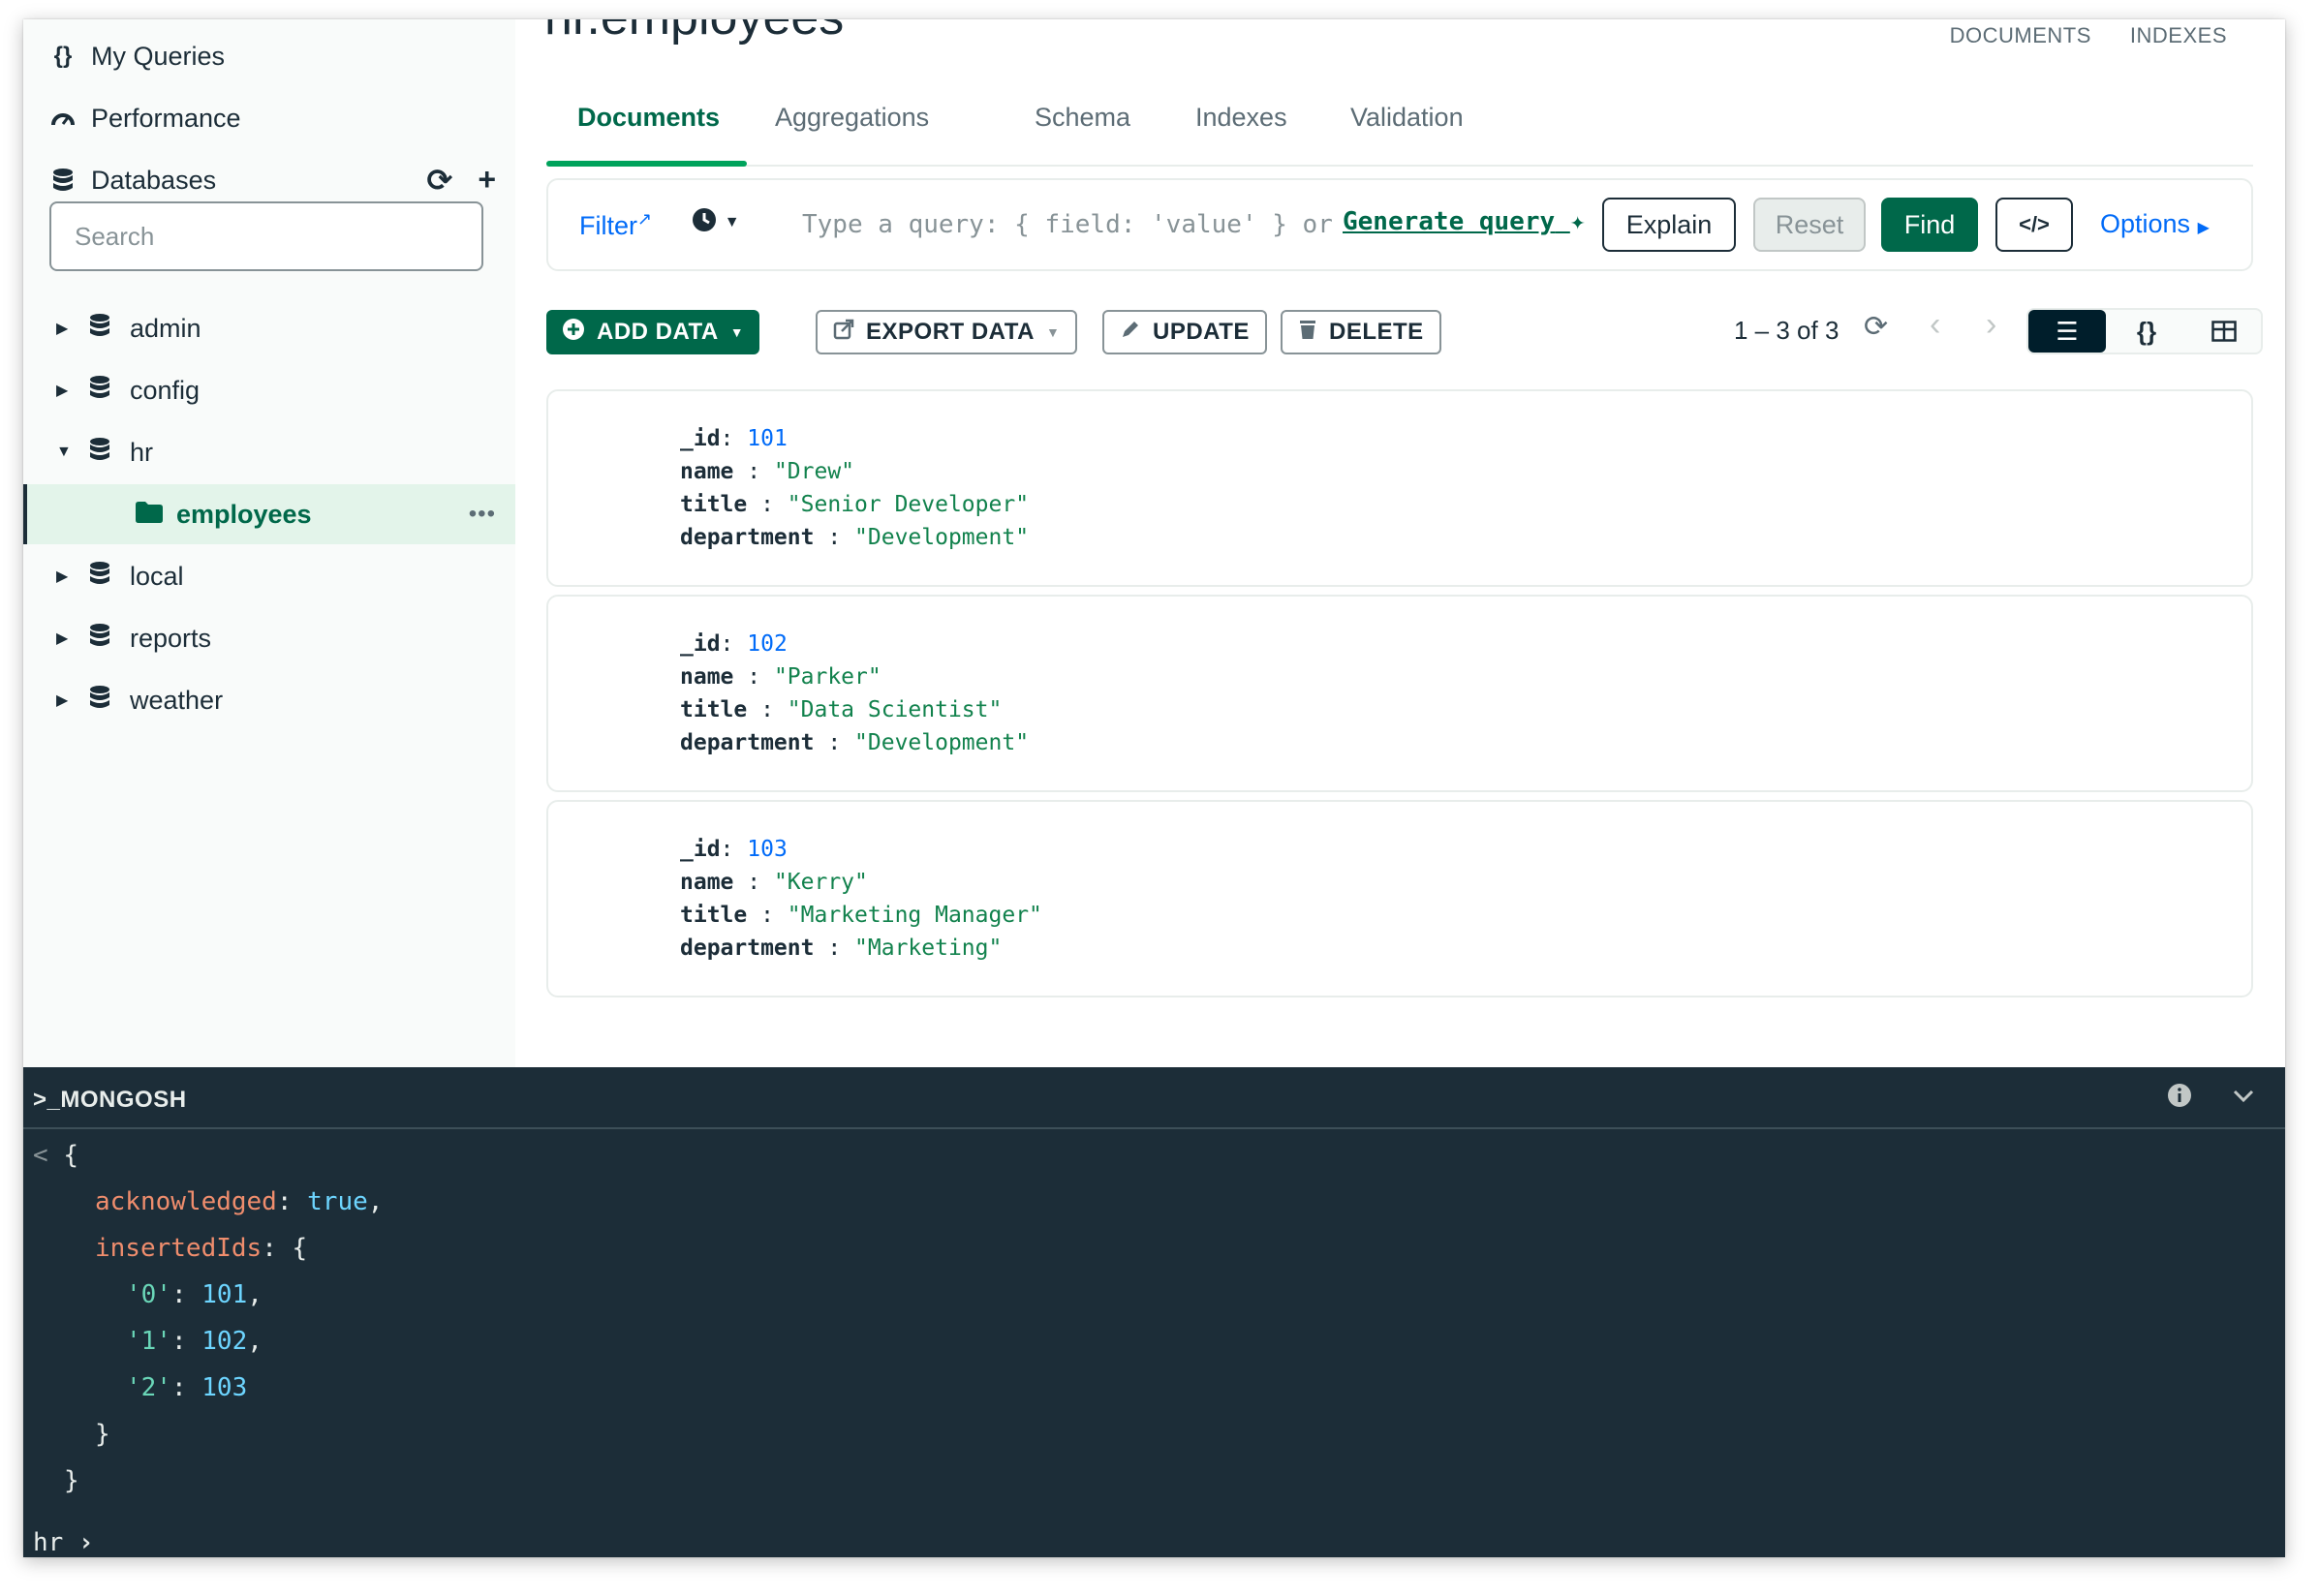 The height and width of the screenshot is (1596, 2319). I want to click on prompt-chevron-icon: ›, so click(85, 1542).